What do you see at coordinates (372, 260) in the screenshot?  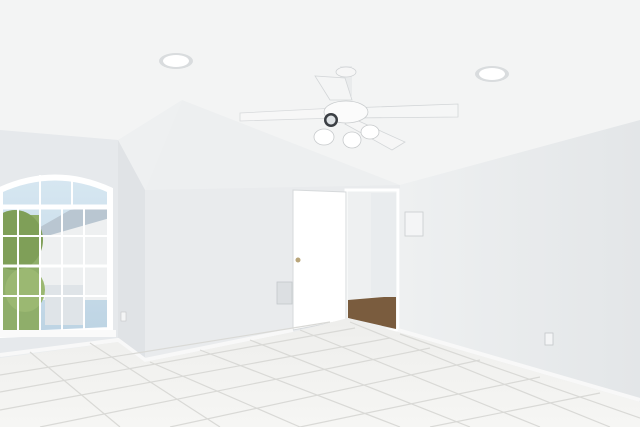 I see `closet` at bounding box center [372, 260].